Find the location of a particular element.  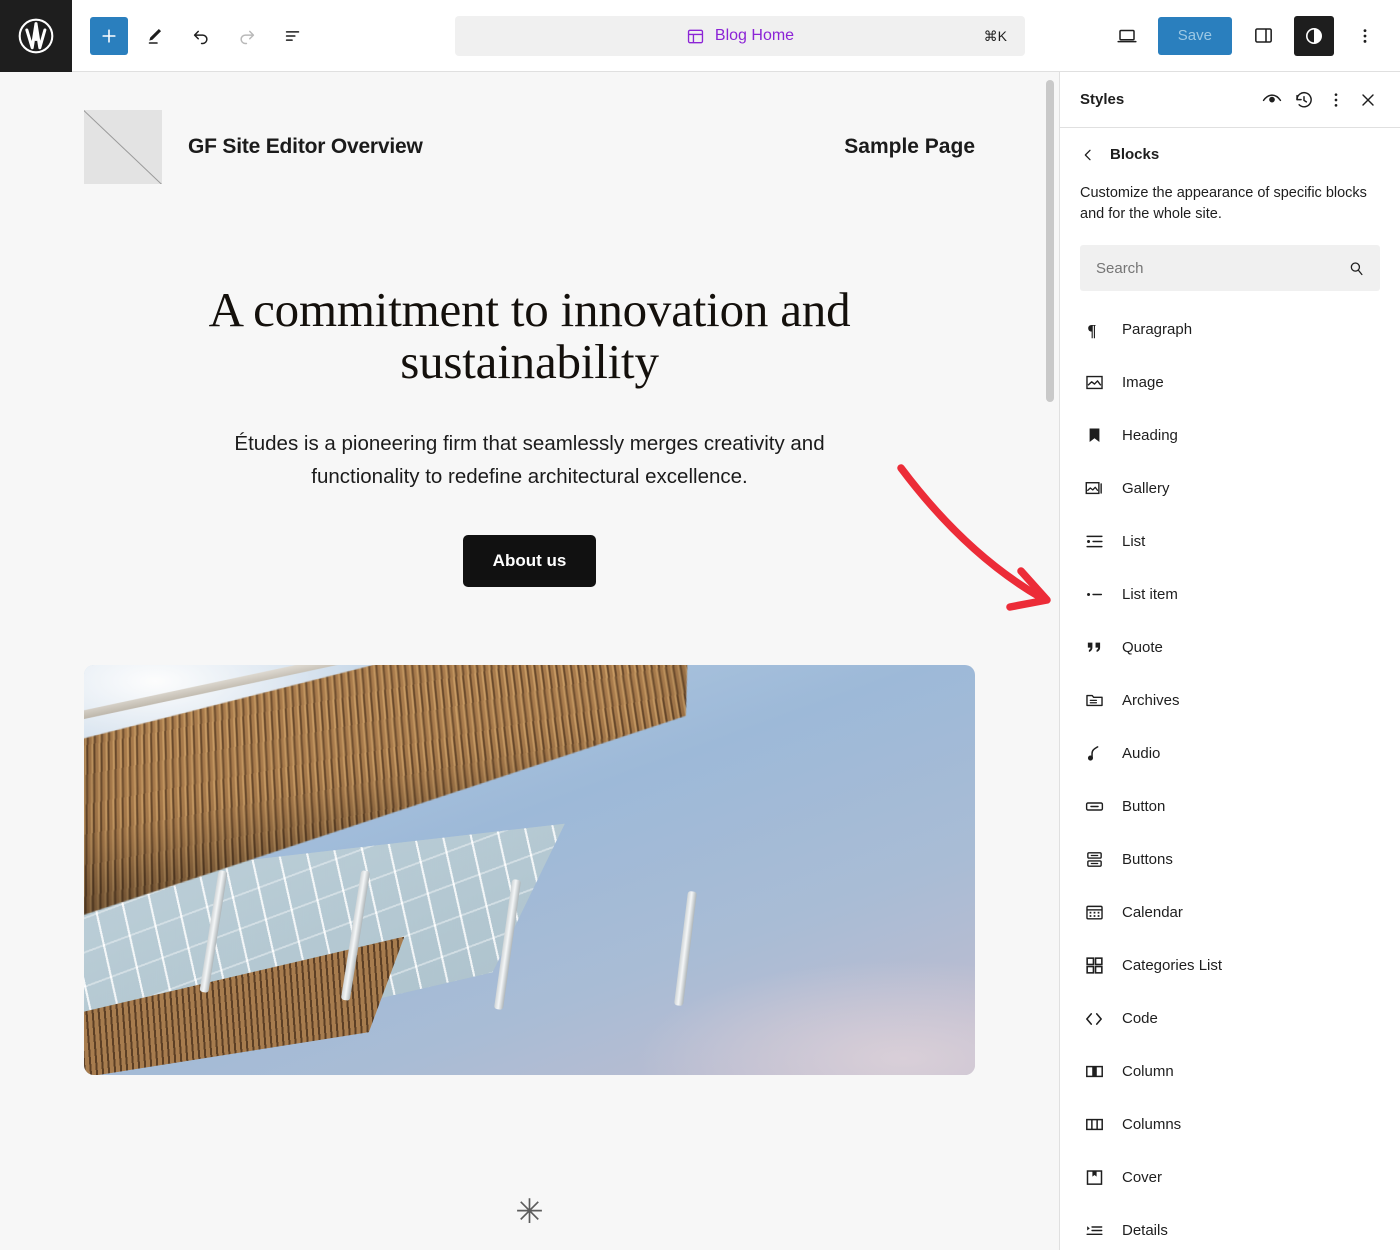

redo-button is located at coordinates (247, 36).